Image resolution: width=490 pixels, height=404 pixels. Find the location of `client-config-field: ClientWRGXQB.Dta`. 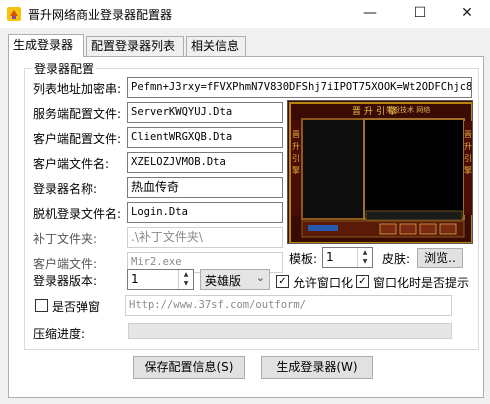

client-config-field: ClientWRGXQB.Dta is located at coordinates (205, 137).